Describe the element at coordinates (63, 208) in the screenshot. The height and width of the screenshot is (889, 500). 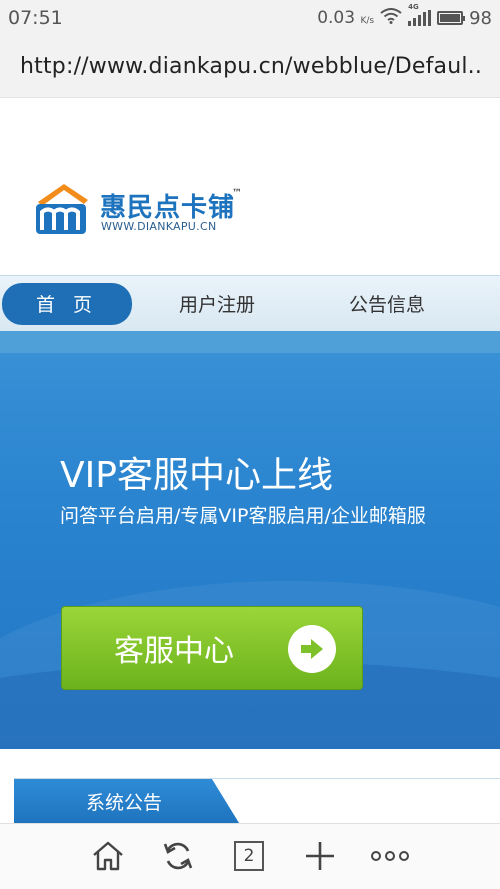
I see `m-house-logo-icon` at that location.